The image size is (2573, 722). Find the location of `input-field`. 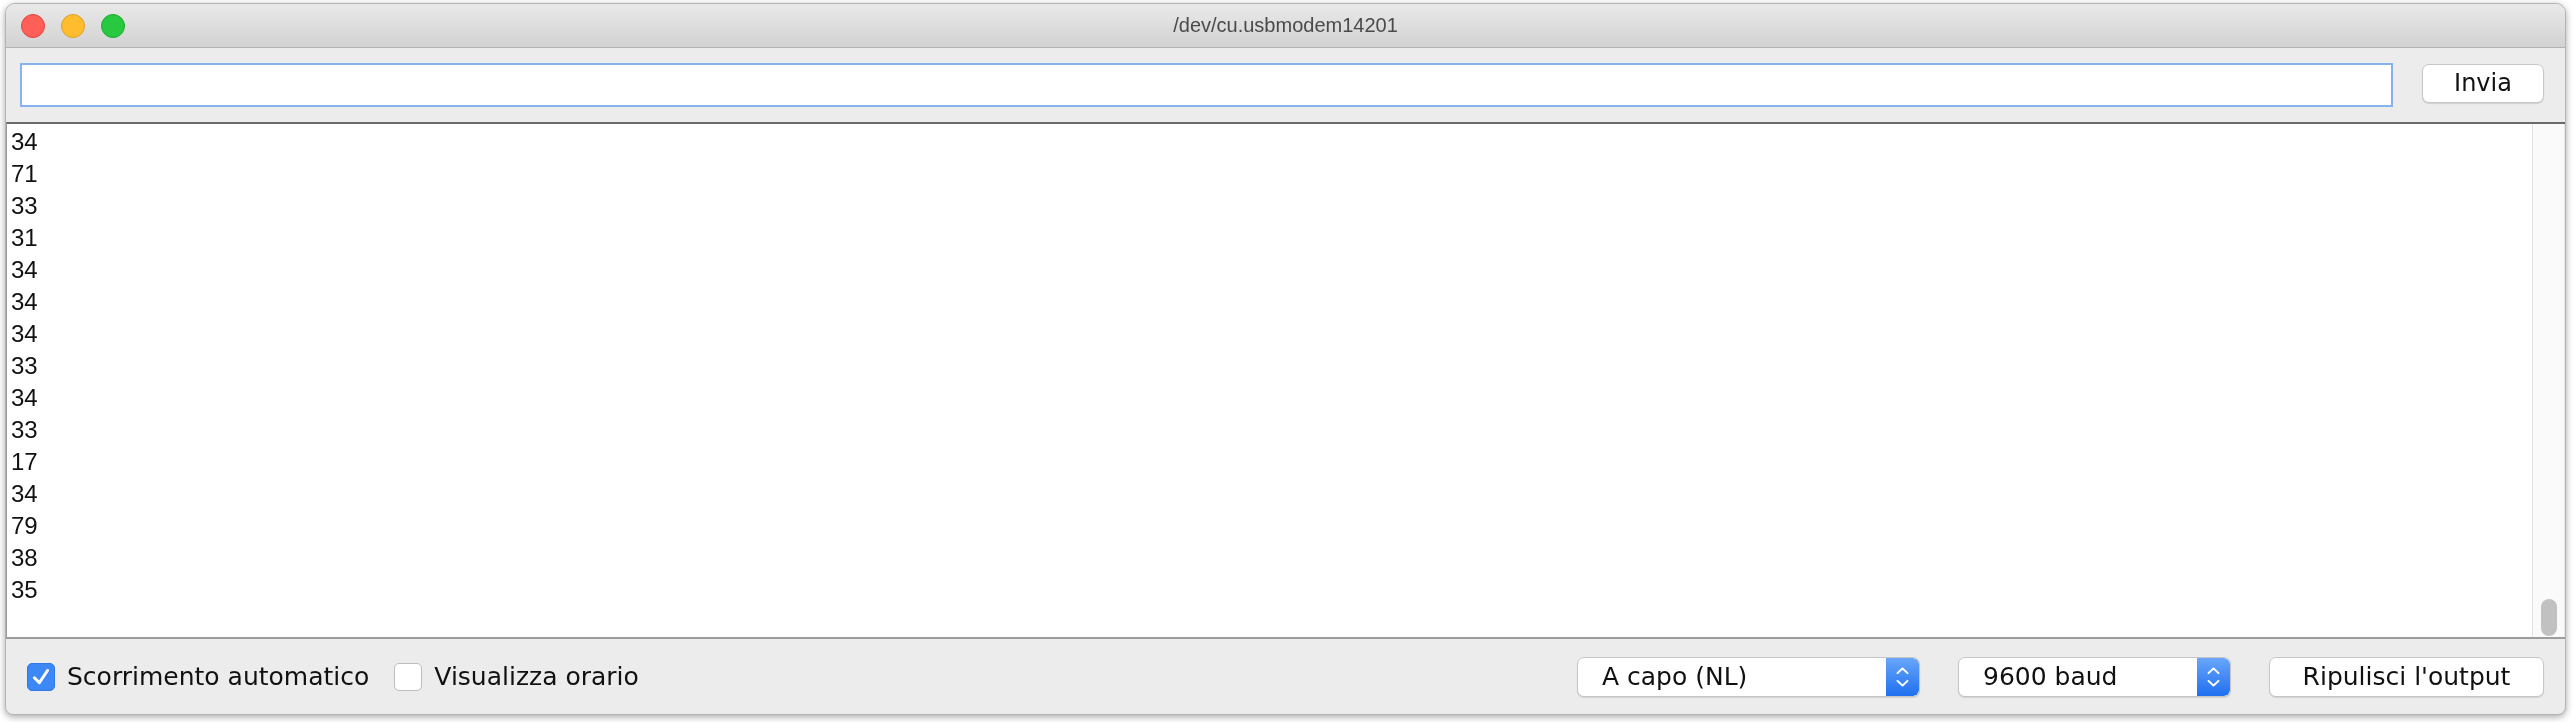

input-field is located at coordinates (1206, 85).